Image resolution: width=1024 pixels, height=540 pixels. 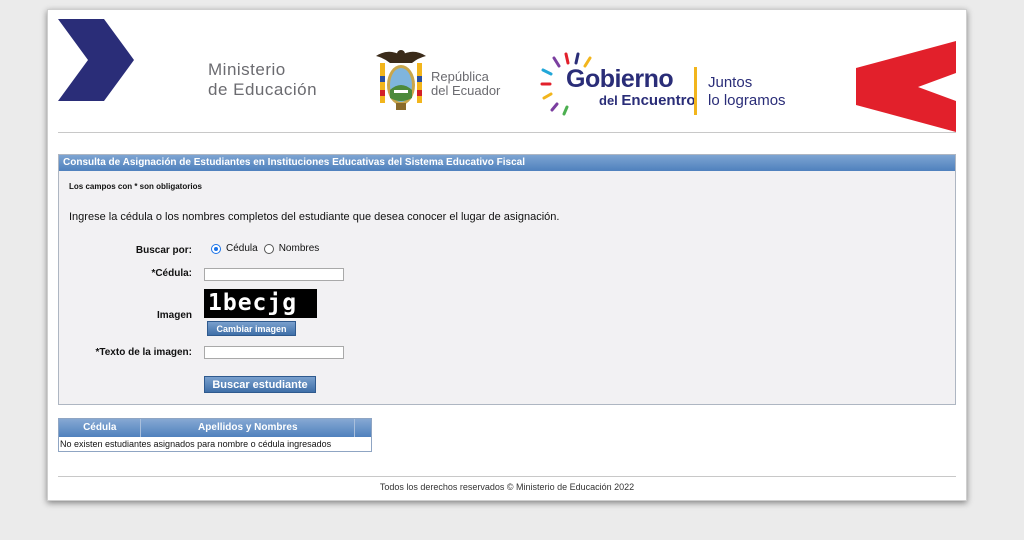 What do you see at coordinates (466, 90) in the screenshot?
I see `republica-line2: del Ecuador` at bounding box center [466, 90].